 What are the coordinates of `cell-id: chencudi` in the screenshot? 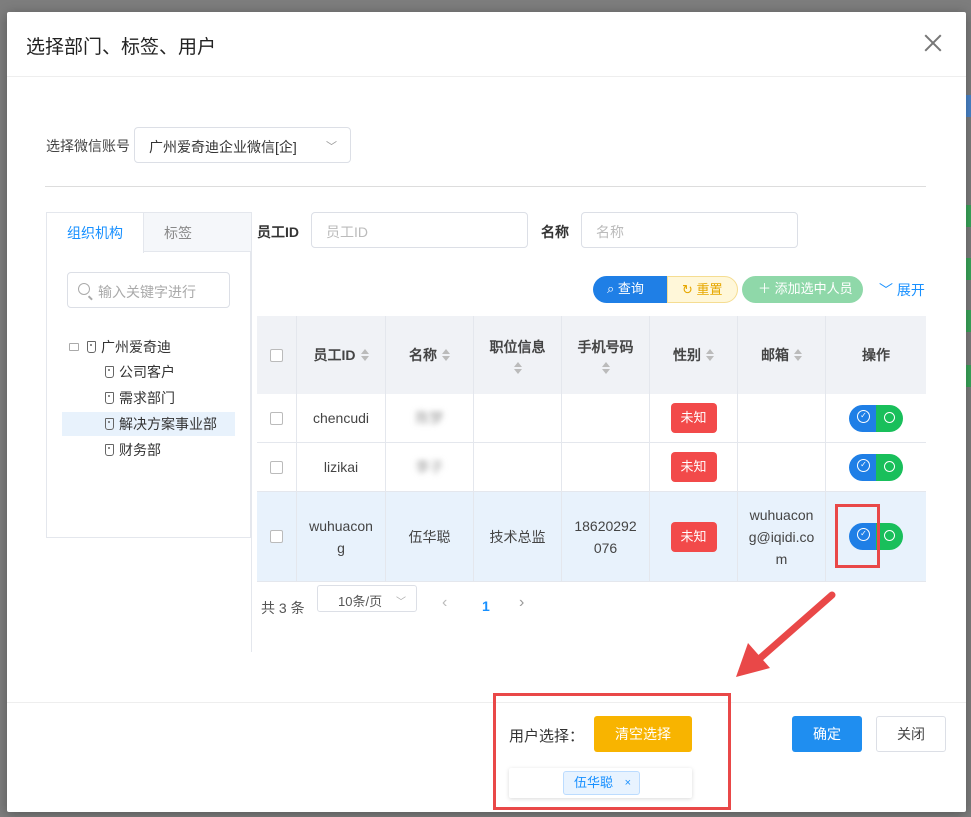 It's located at (341, 418).